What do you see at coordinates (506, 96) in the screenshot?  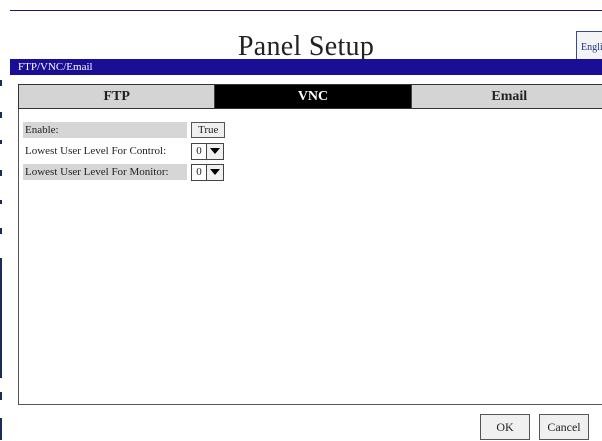 I see `tab-email: Email` at bounding box center [506, 96].